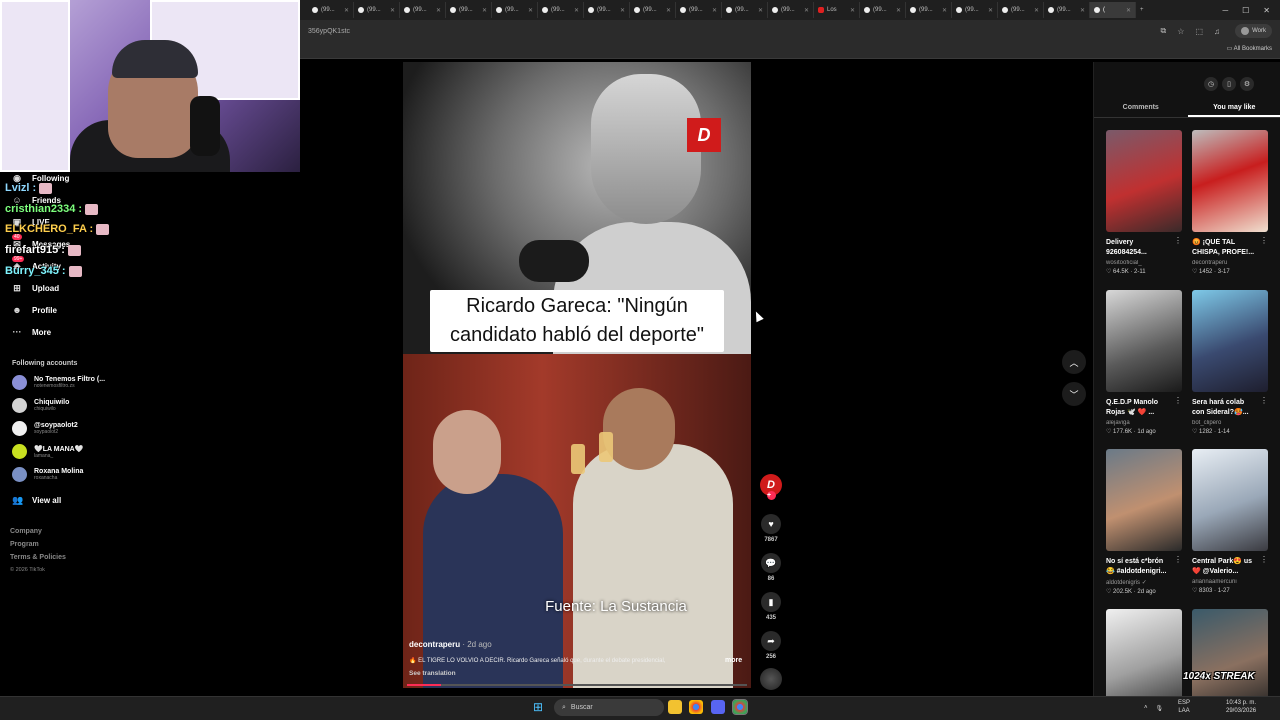 The height and width of the screenshot is (720, 1280). I want to click on view-all-link: 👥 View all, so click(36, 500).